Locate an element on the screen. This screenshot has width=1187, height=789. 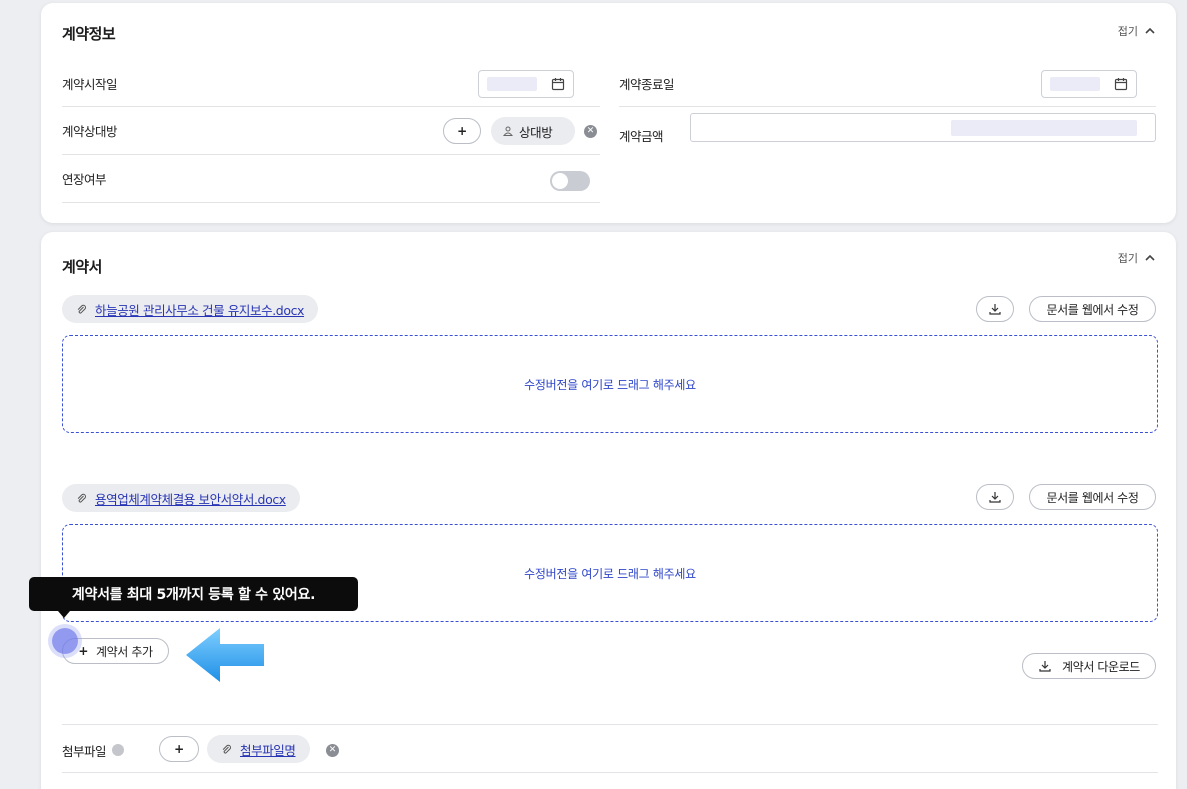
end-date-label: 계약종료일 is located at coordinates (647, 84).